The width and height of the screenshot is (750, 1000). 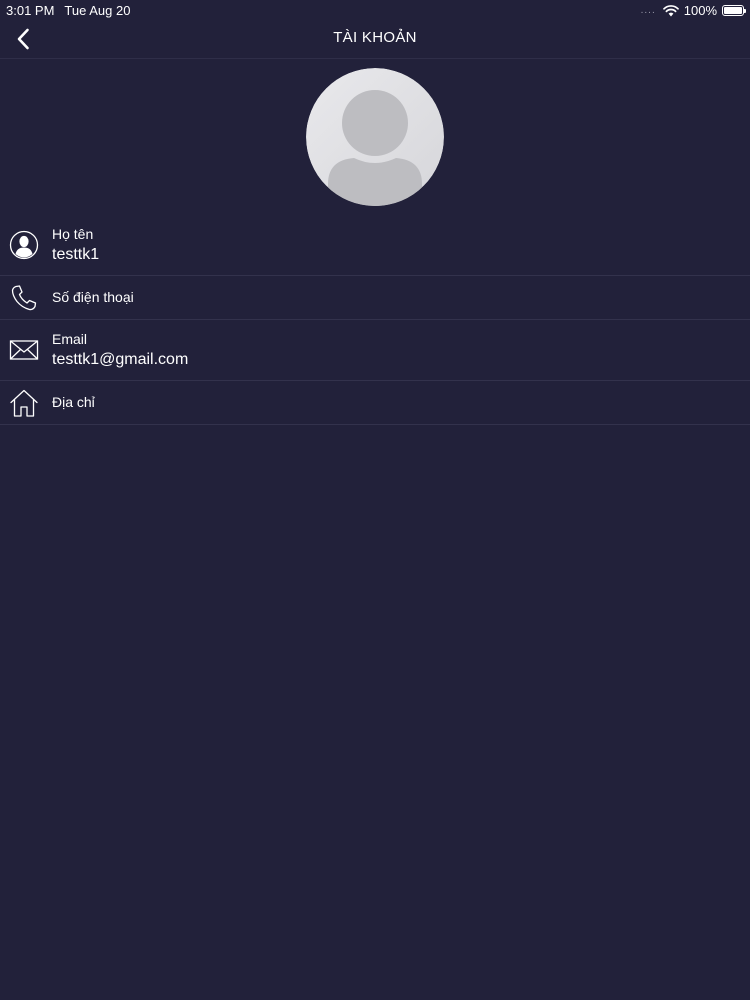 What do you see at coordinates (70, 339) in the screenshot?
I see `email-label: Email` at bounding box center [70, 339].